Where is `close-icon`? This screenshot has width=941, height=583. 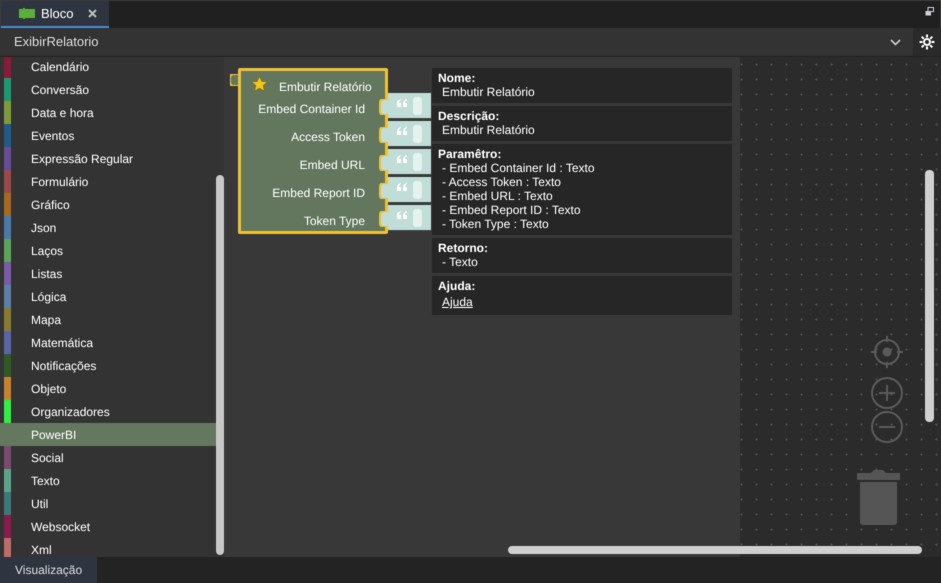 close-icon is located at coordinates (92, 13).